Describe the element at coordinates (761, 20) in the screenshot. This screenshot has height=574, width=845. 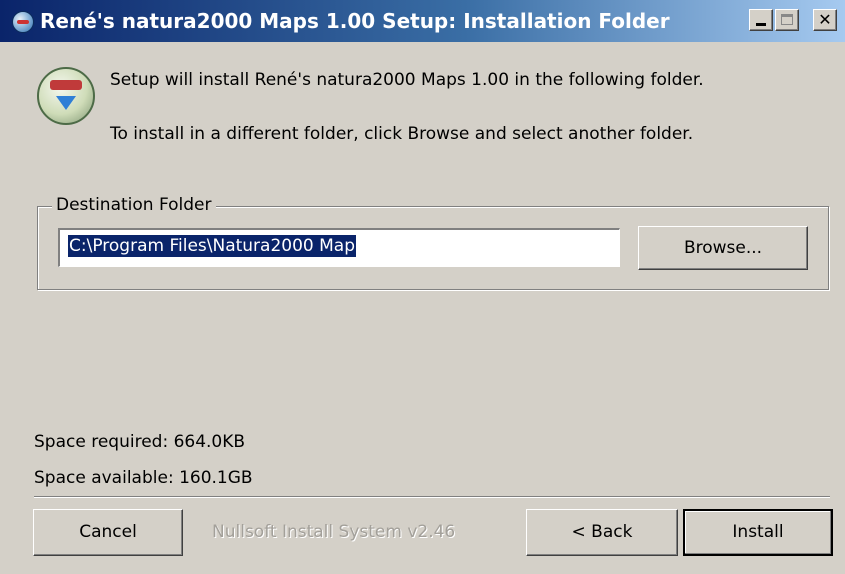
I see `minimize-button` at that location.